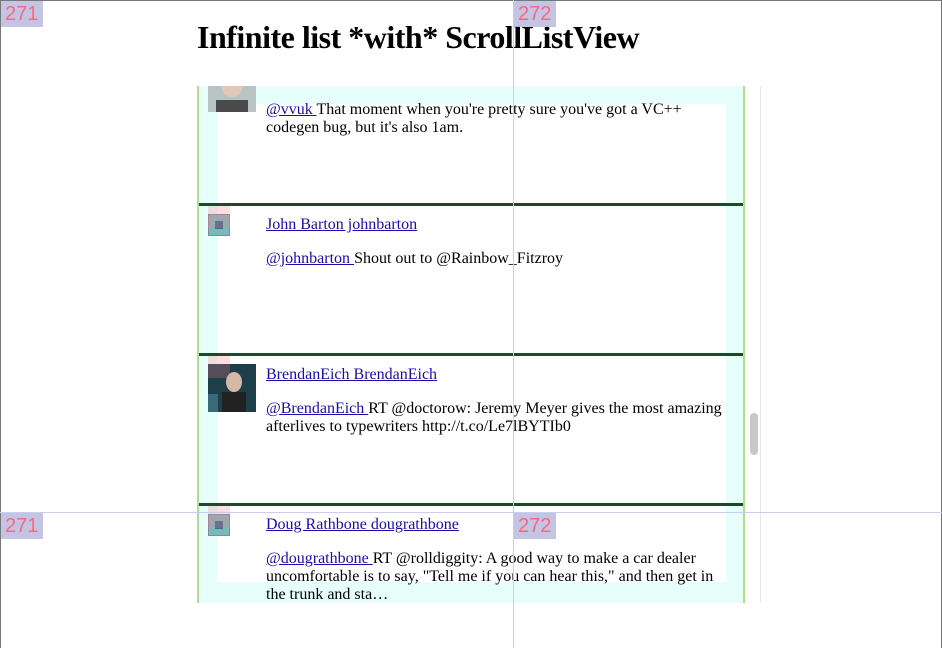  I want to click on scrollbar-edge, so click(760, 344).